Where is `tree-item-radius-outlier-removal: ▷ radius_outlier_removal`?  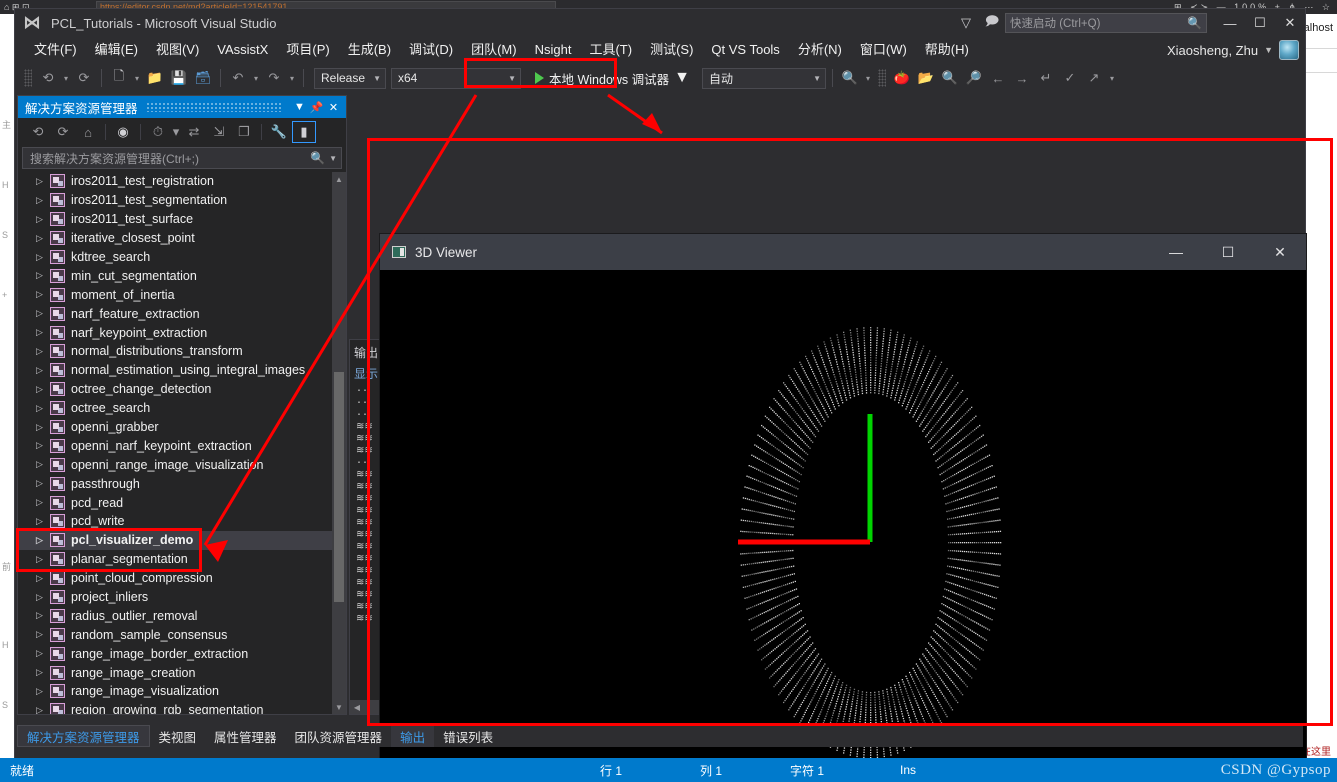
tree-item-radius-outlier-removal: ▷ radius_outlier_removal is located at coordinates (175, 615).